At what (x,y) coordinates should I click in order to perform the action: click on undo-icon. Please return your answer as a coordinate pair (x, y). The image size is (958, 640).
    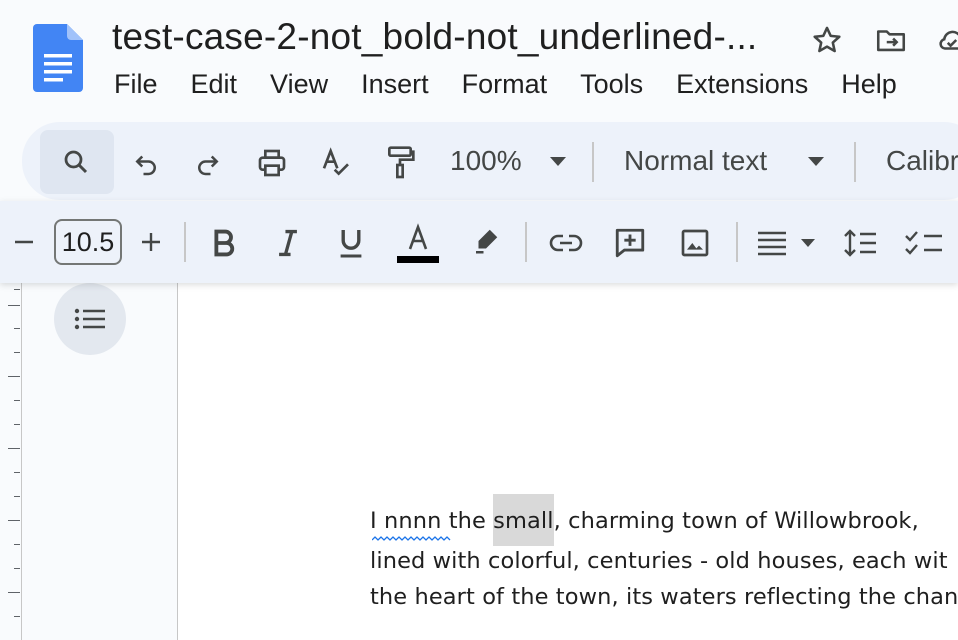
    Looking at the image, I should click on (146, 164).